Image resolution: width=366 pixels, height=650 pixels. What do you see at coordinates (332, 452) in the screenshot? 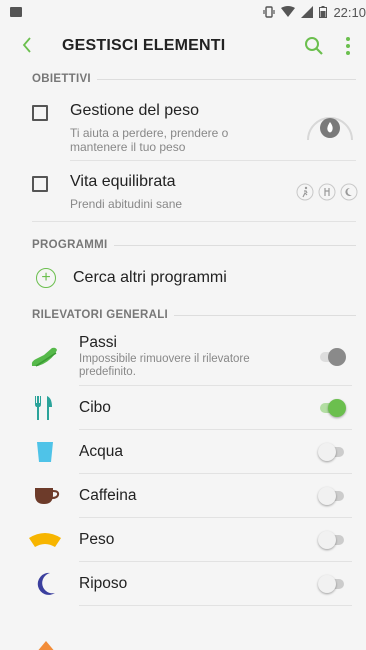
I see `water-toggle` at bounding box center [332, 452].